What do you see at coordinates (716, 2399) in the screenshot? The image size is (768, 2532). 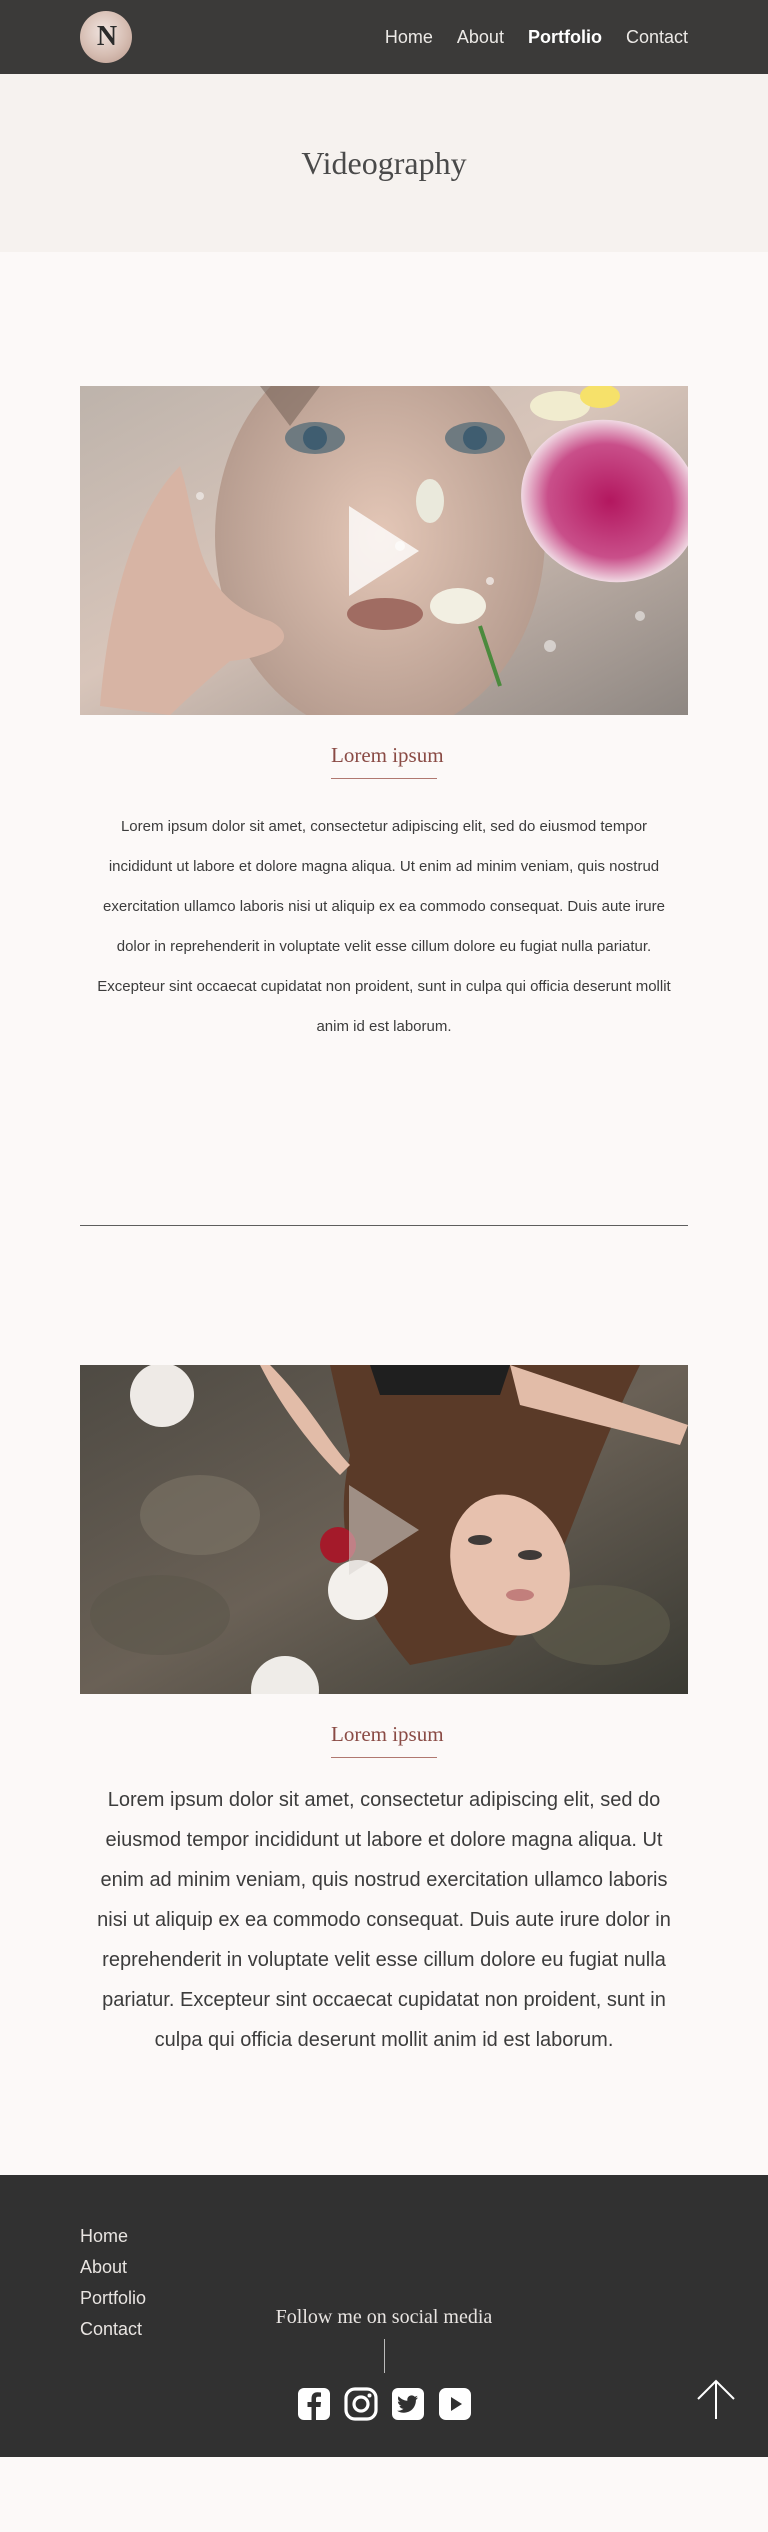 I see `arrow-up-icon` at bounding box center [716, 2399].